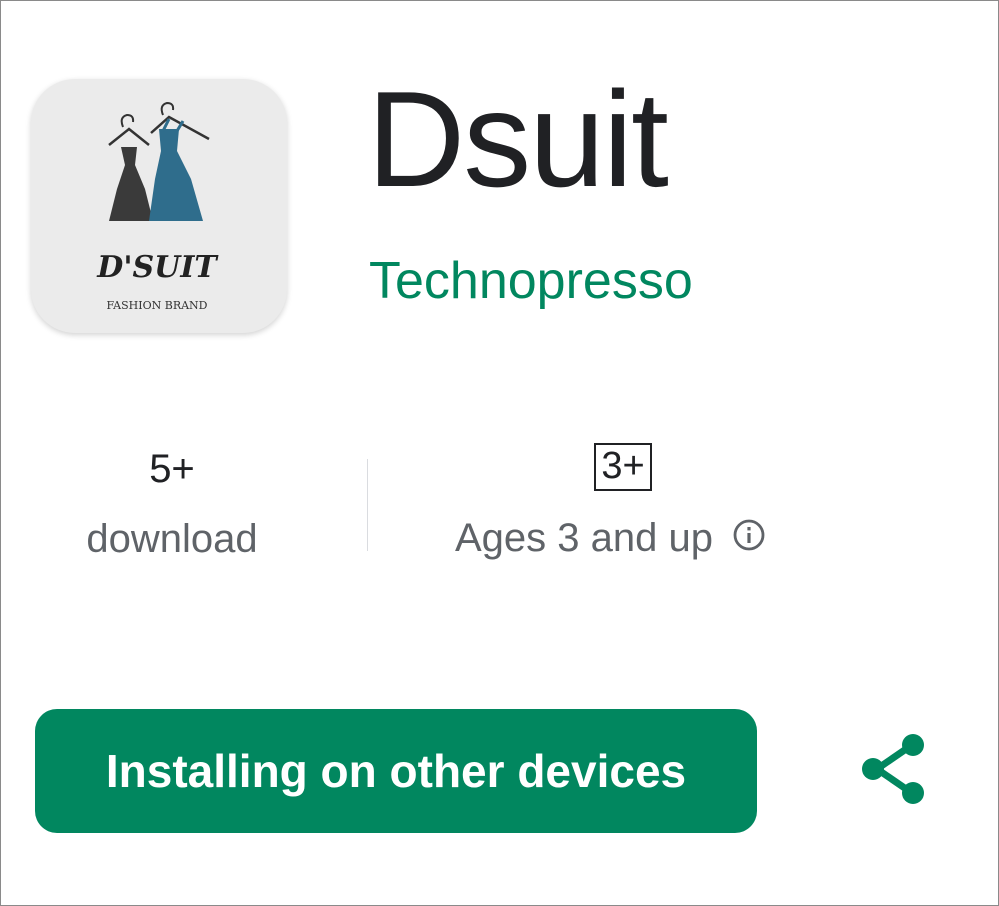  I want to click on info-icon, so click(749, 537).